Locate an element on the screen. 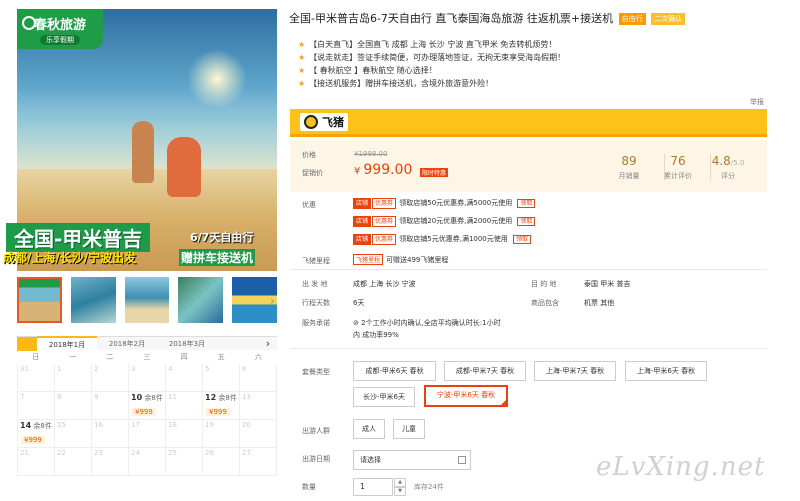 The width and height of the screenshot is (800, 501). feizhu-label: 飞猪 is located at coordinates (333, 122).